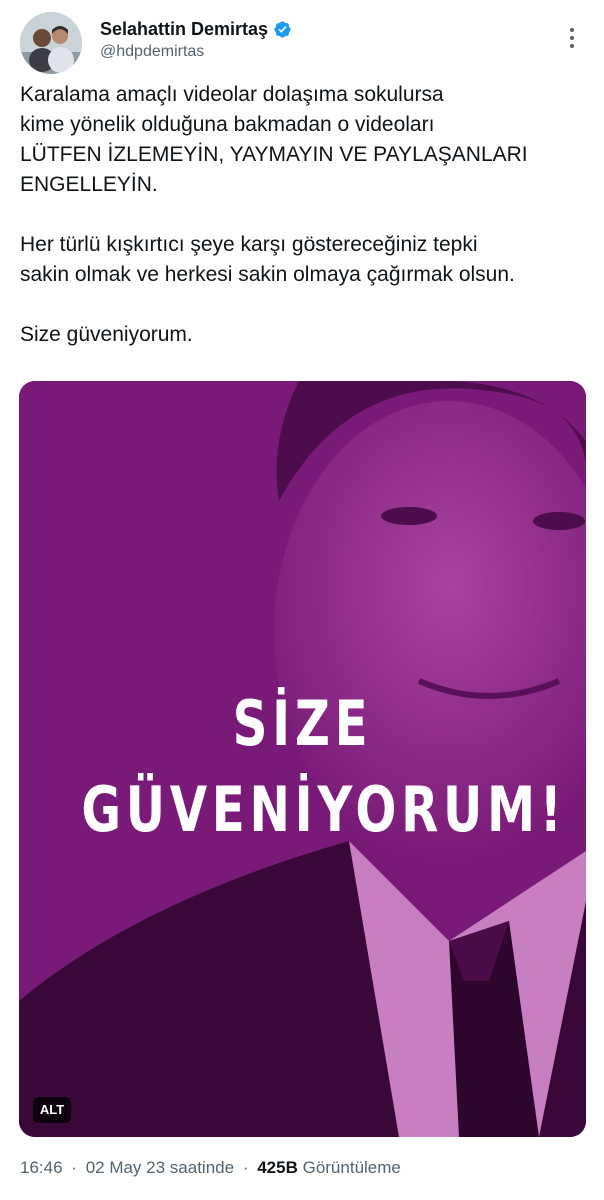 The image size is (604, 1200). I want to click on alt-text-button: ALT, so click(52, 1110).